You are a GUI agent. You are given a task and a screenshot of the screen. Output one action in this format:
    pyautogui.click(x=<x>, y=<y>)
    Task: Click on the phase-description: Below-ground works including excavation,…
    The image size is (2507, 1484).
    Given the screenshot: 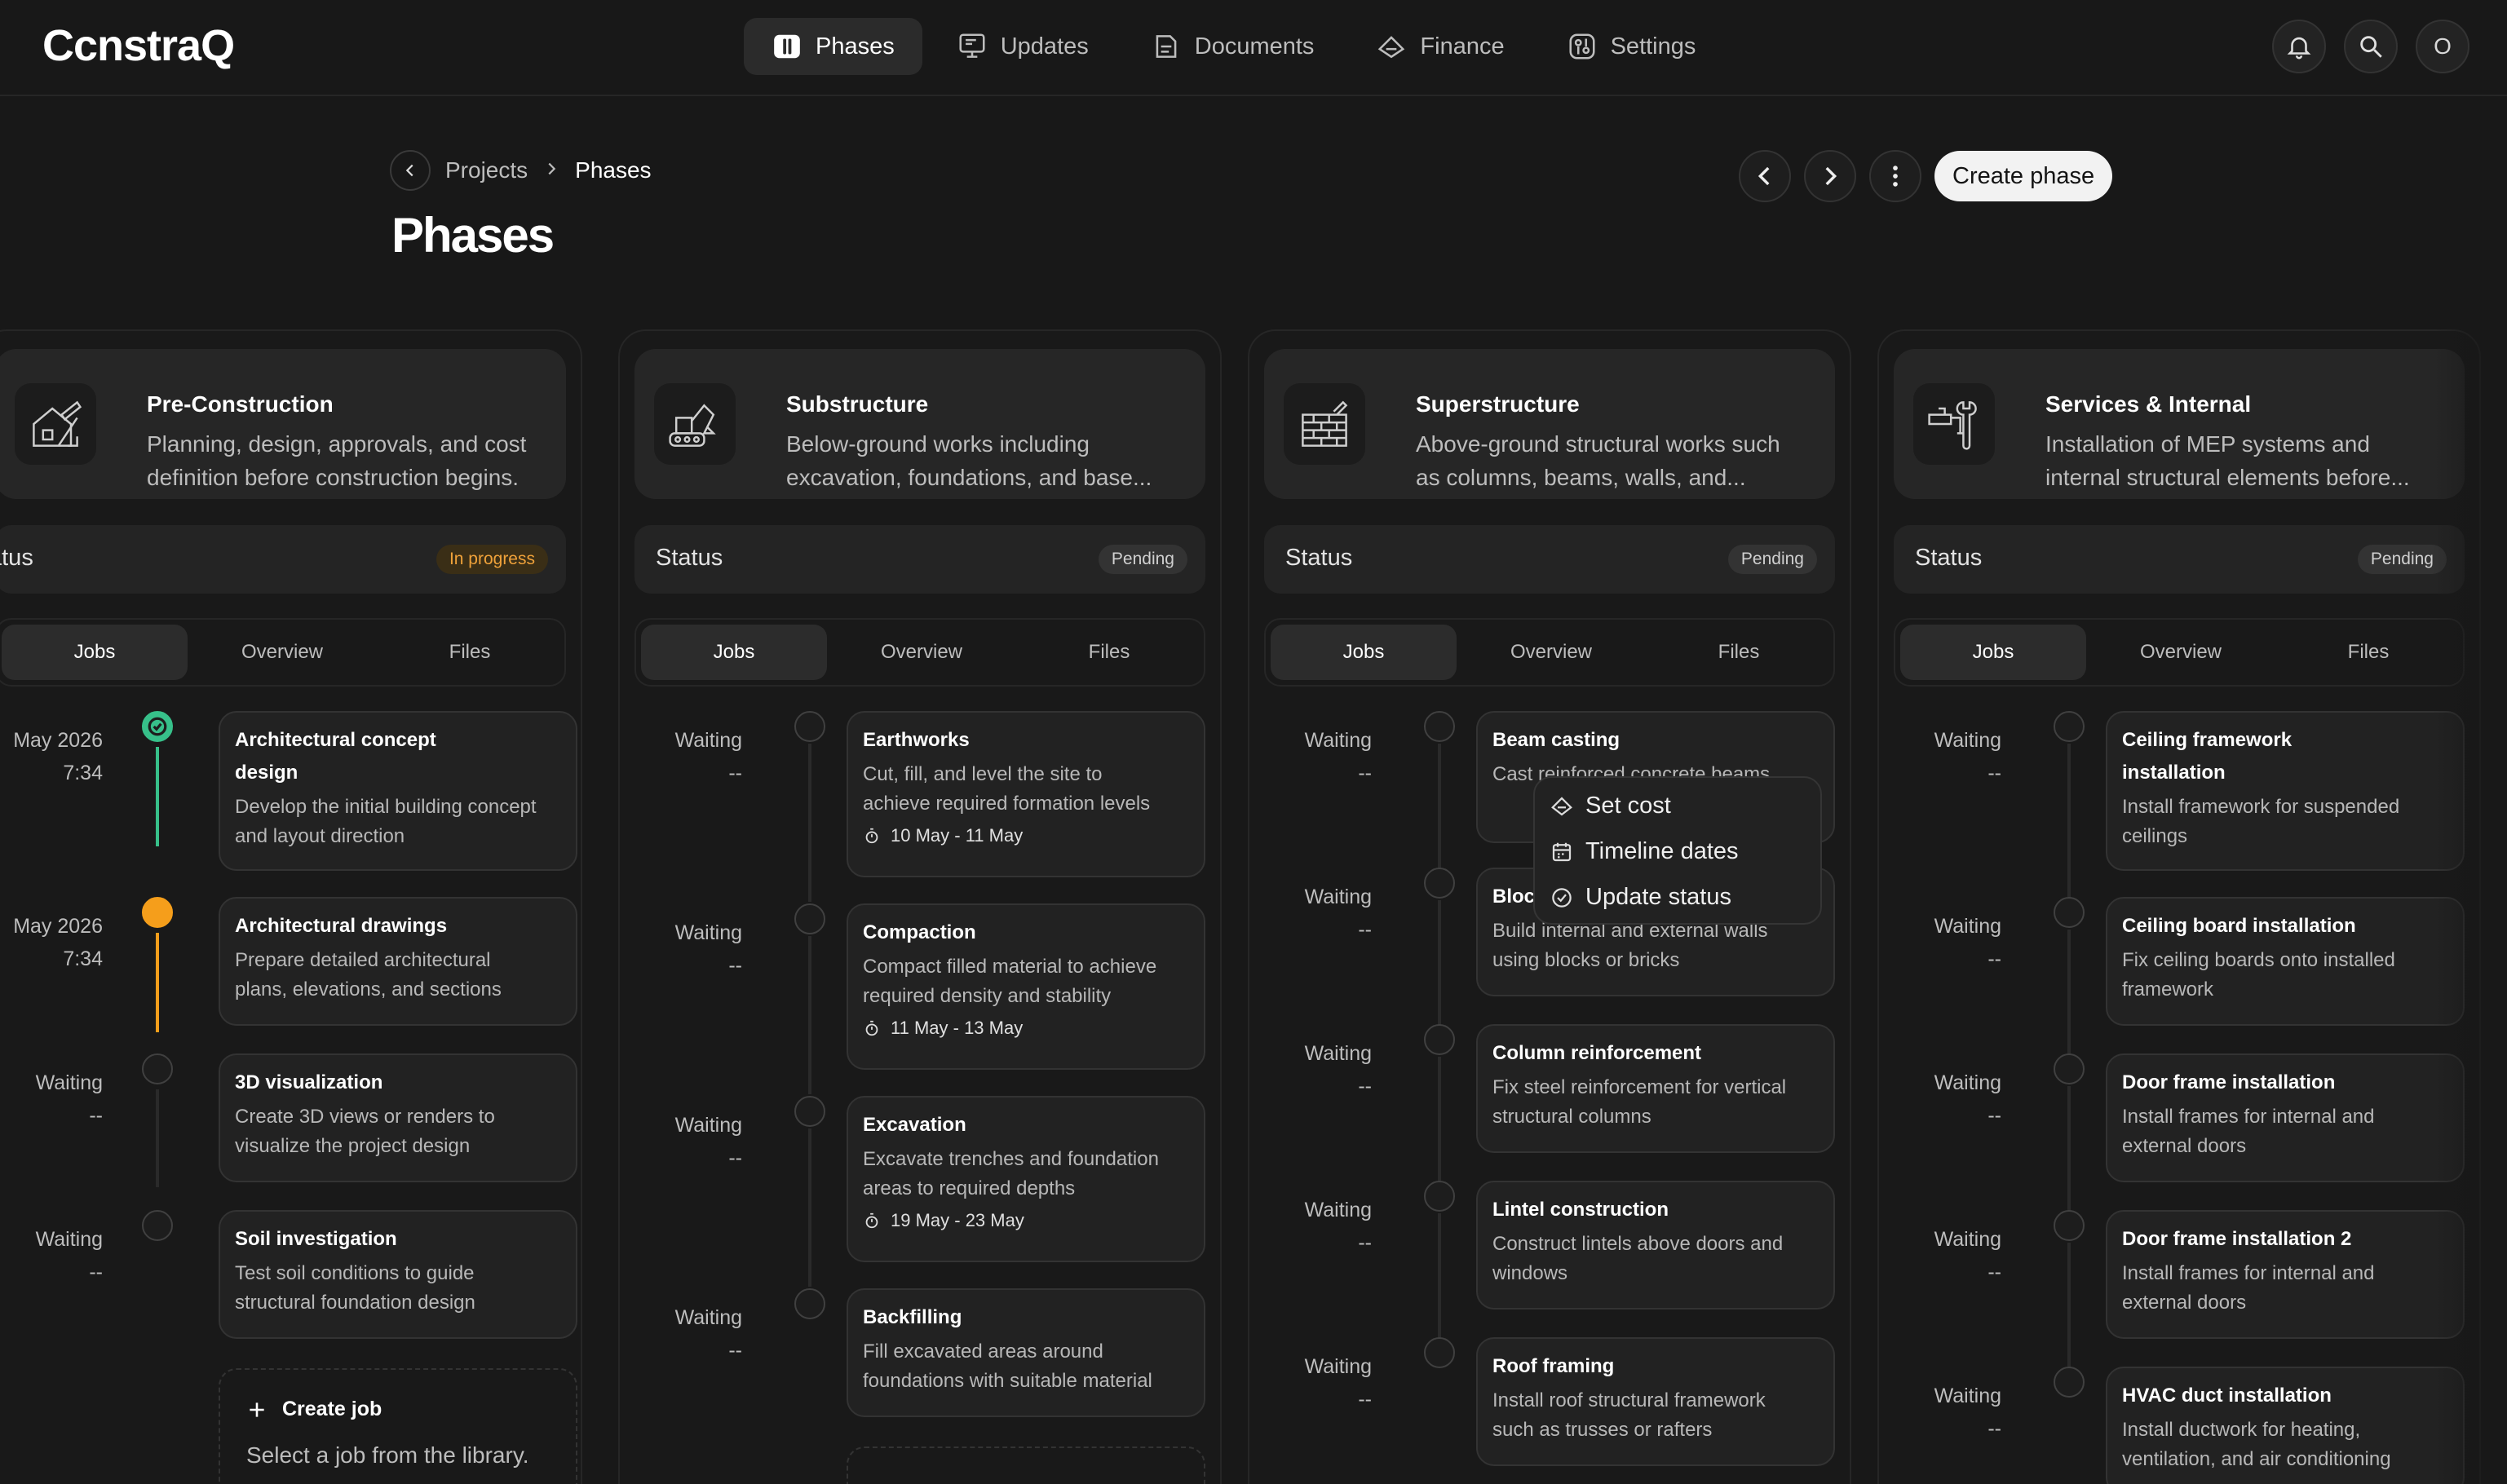 What is the action you would take?
    pyautogui.click(x=986, y=460)
    